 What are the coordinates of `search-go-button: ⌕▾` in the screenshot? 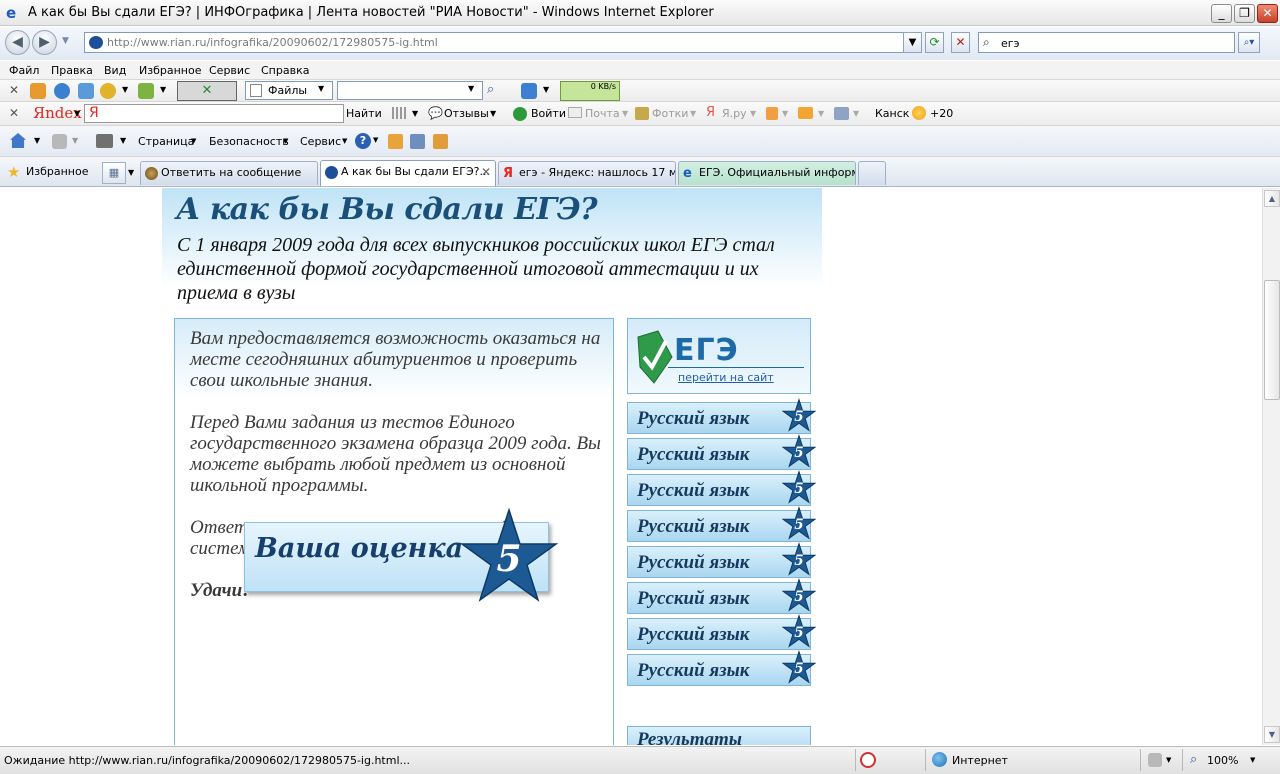 It's located at (1249, 42).